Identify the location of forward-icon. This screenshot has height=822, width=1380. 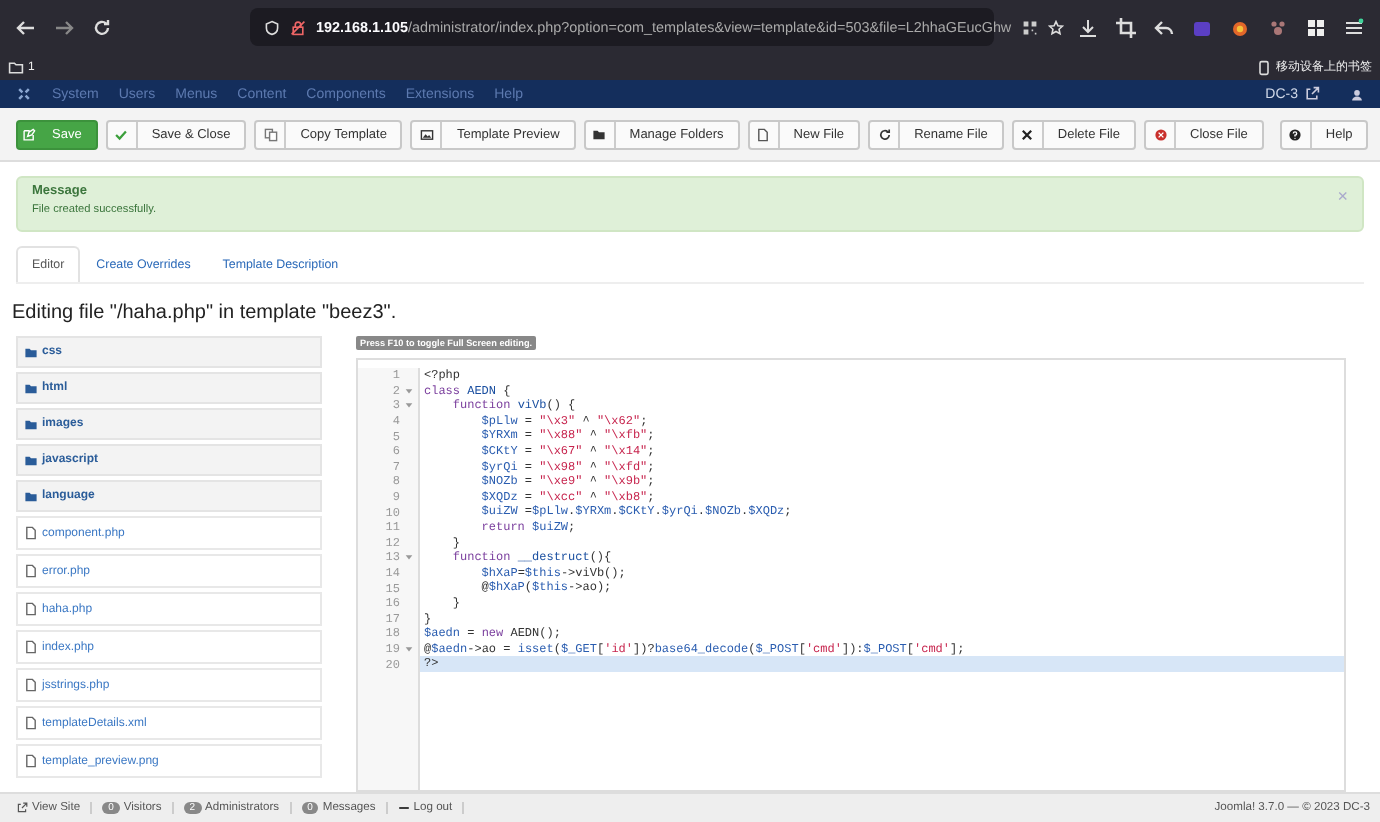
(64, 27).